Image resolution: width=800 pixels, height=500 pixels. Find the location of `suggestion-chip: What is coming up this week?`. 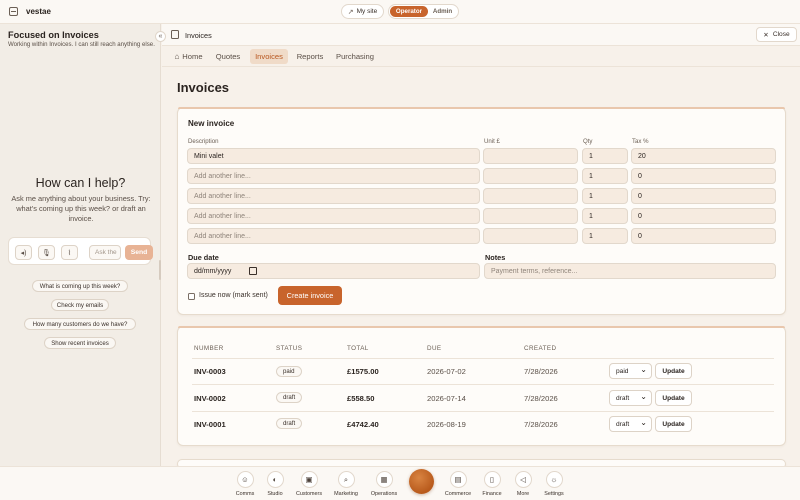

suggestion-chip: What is coming up this week? is located at coordinates (80, 286).